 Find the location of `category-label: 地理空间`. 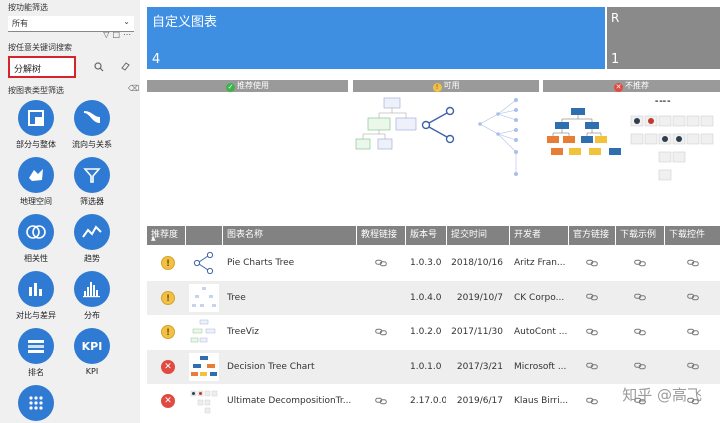

category-label: 地理空间 is located at coordinates (36, 201).